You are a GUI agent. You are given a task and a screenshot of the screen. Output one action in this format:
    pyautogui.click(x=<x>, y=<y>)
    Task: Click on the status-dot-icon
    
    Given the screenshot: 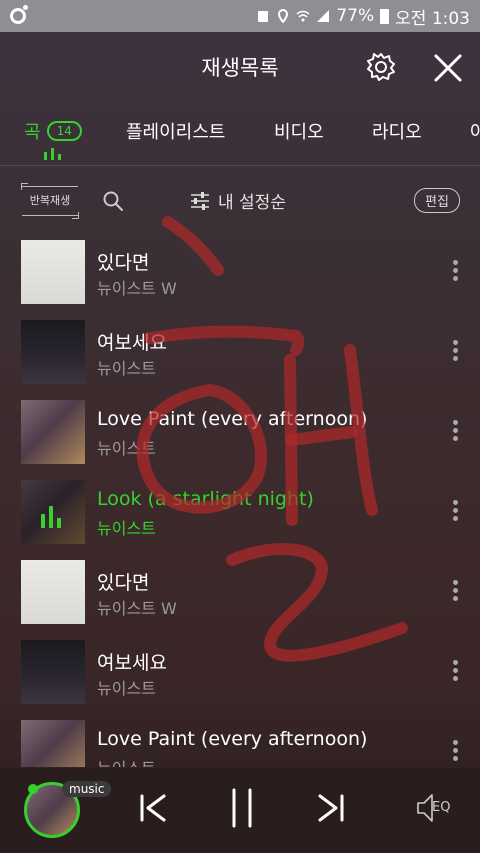 What is the action you would take?
    pyautogui.click(x=33, y=789)
    